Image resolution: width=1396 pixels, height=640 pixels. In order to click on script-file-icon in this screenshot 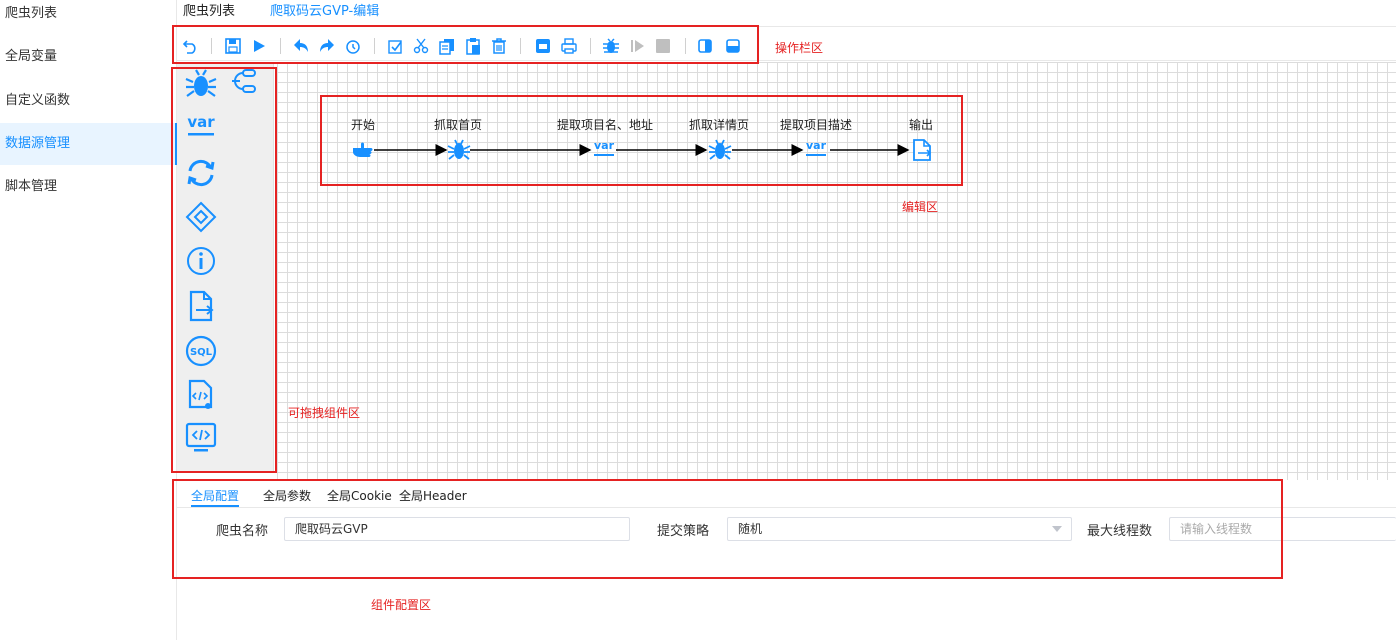, I will do `click(201, 395)`.